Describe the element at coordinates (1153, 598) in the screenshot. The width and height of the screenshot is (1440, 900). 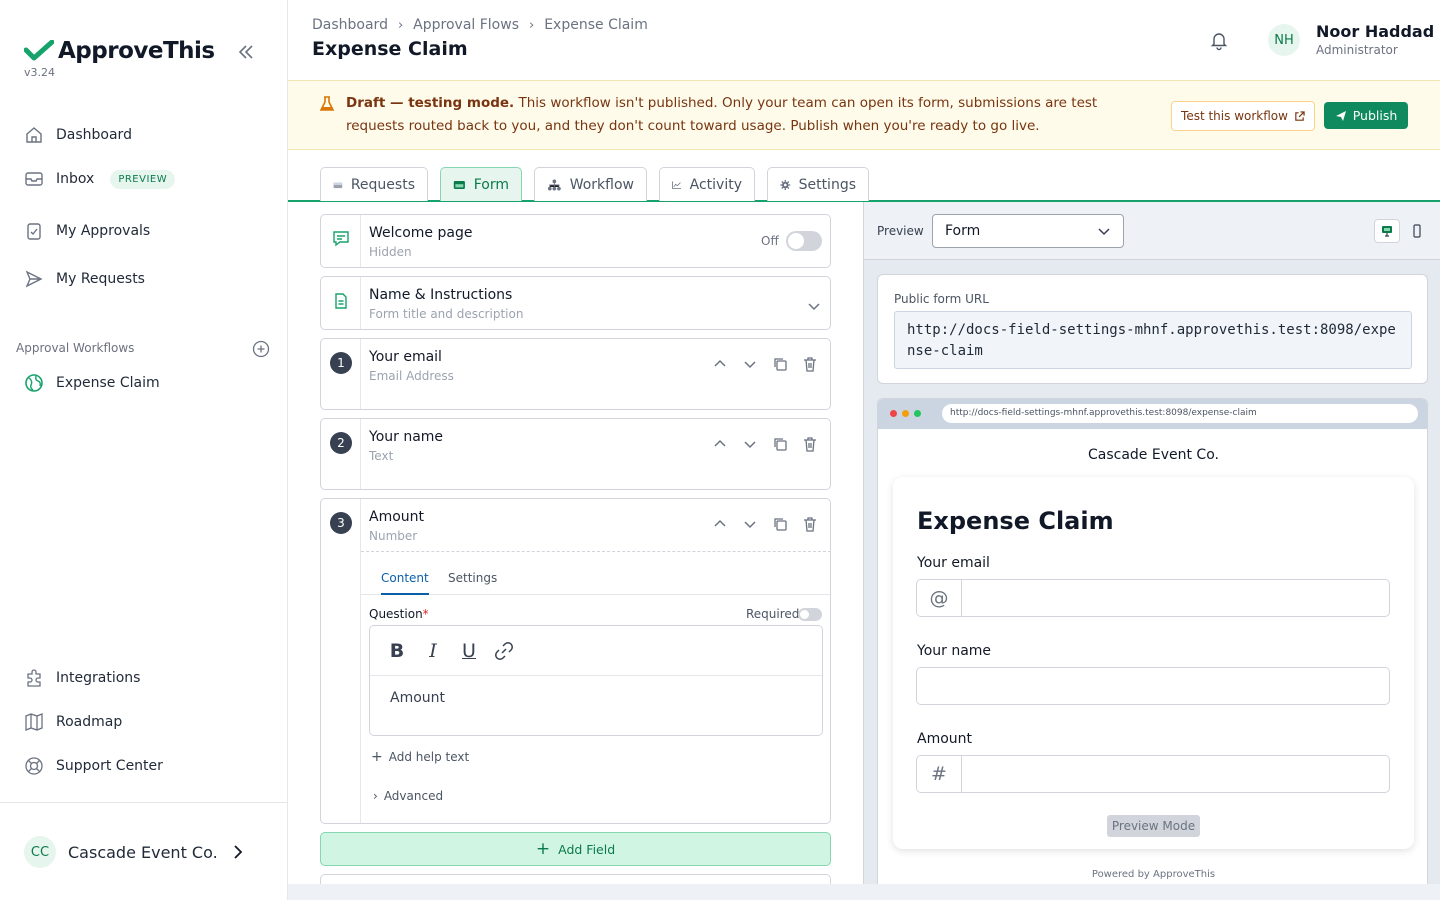
I see `preview-email-input: @` at that location.